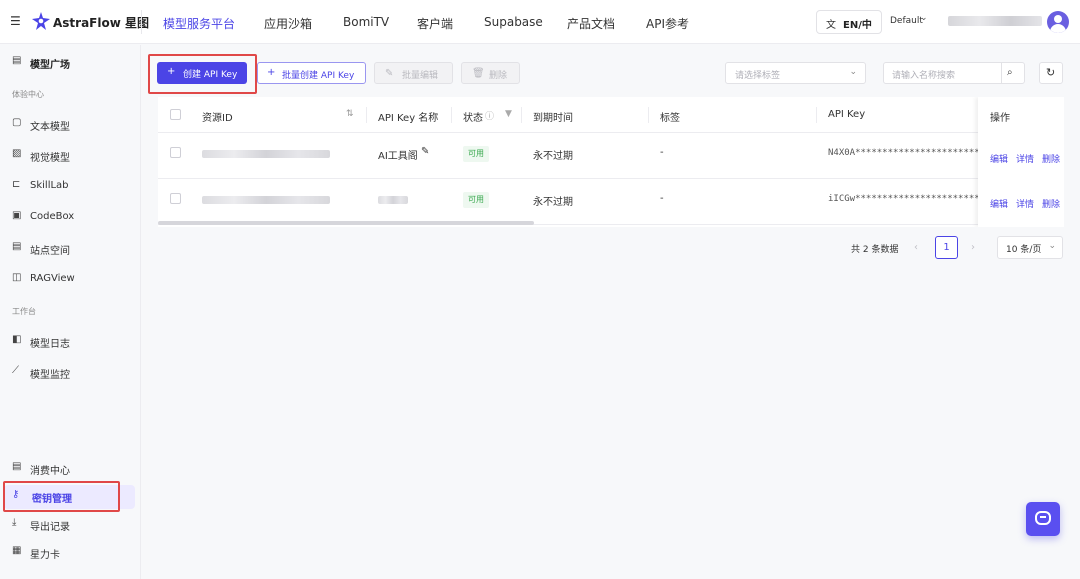  I want to click on sidebar-item-codebox: ▣ CodeBox, so click(70, 218).